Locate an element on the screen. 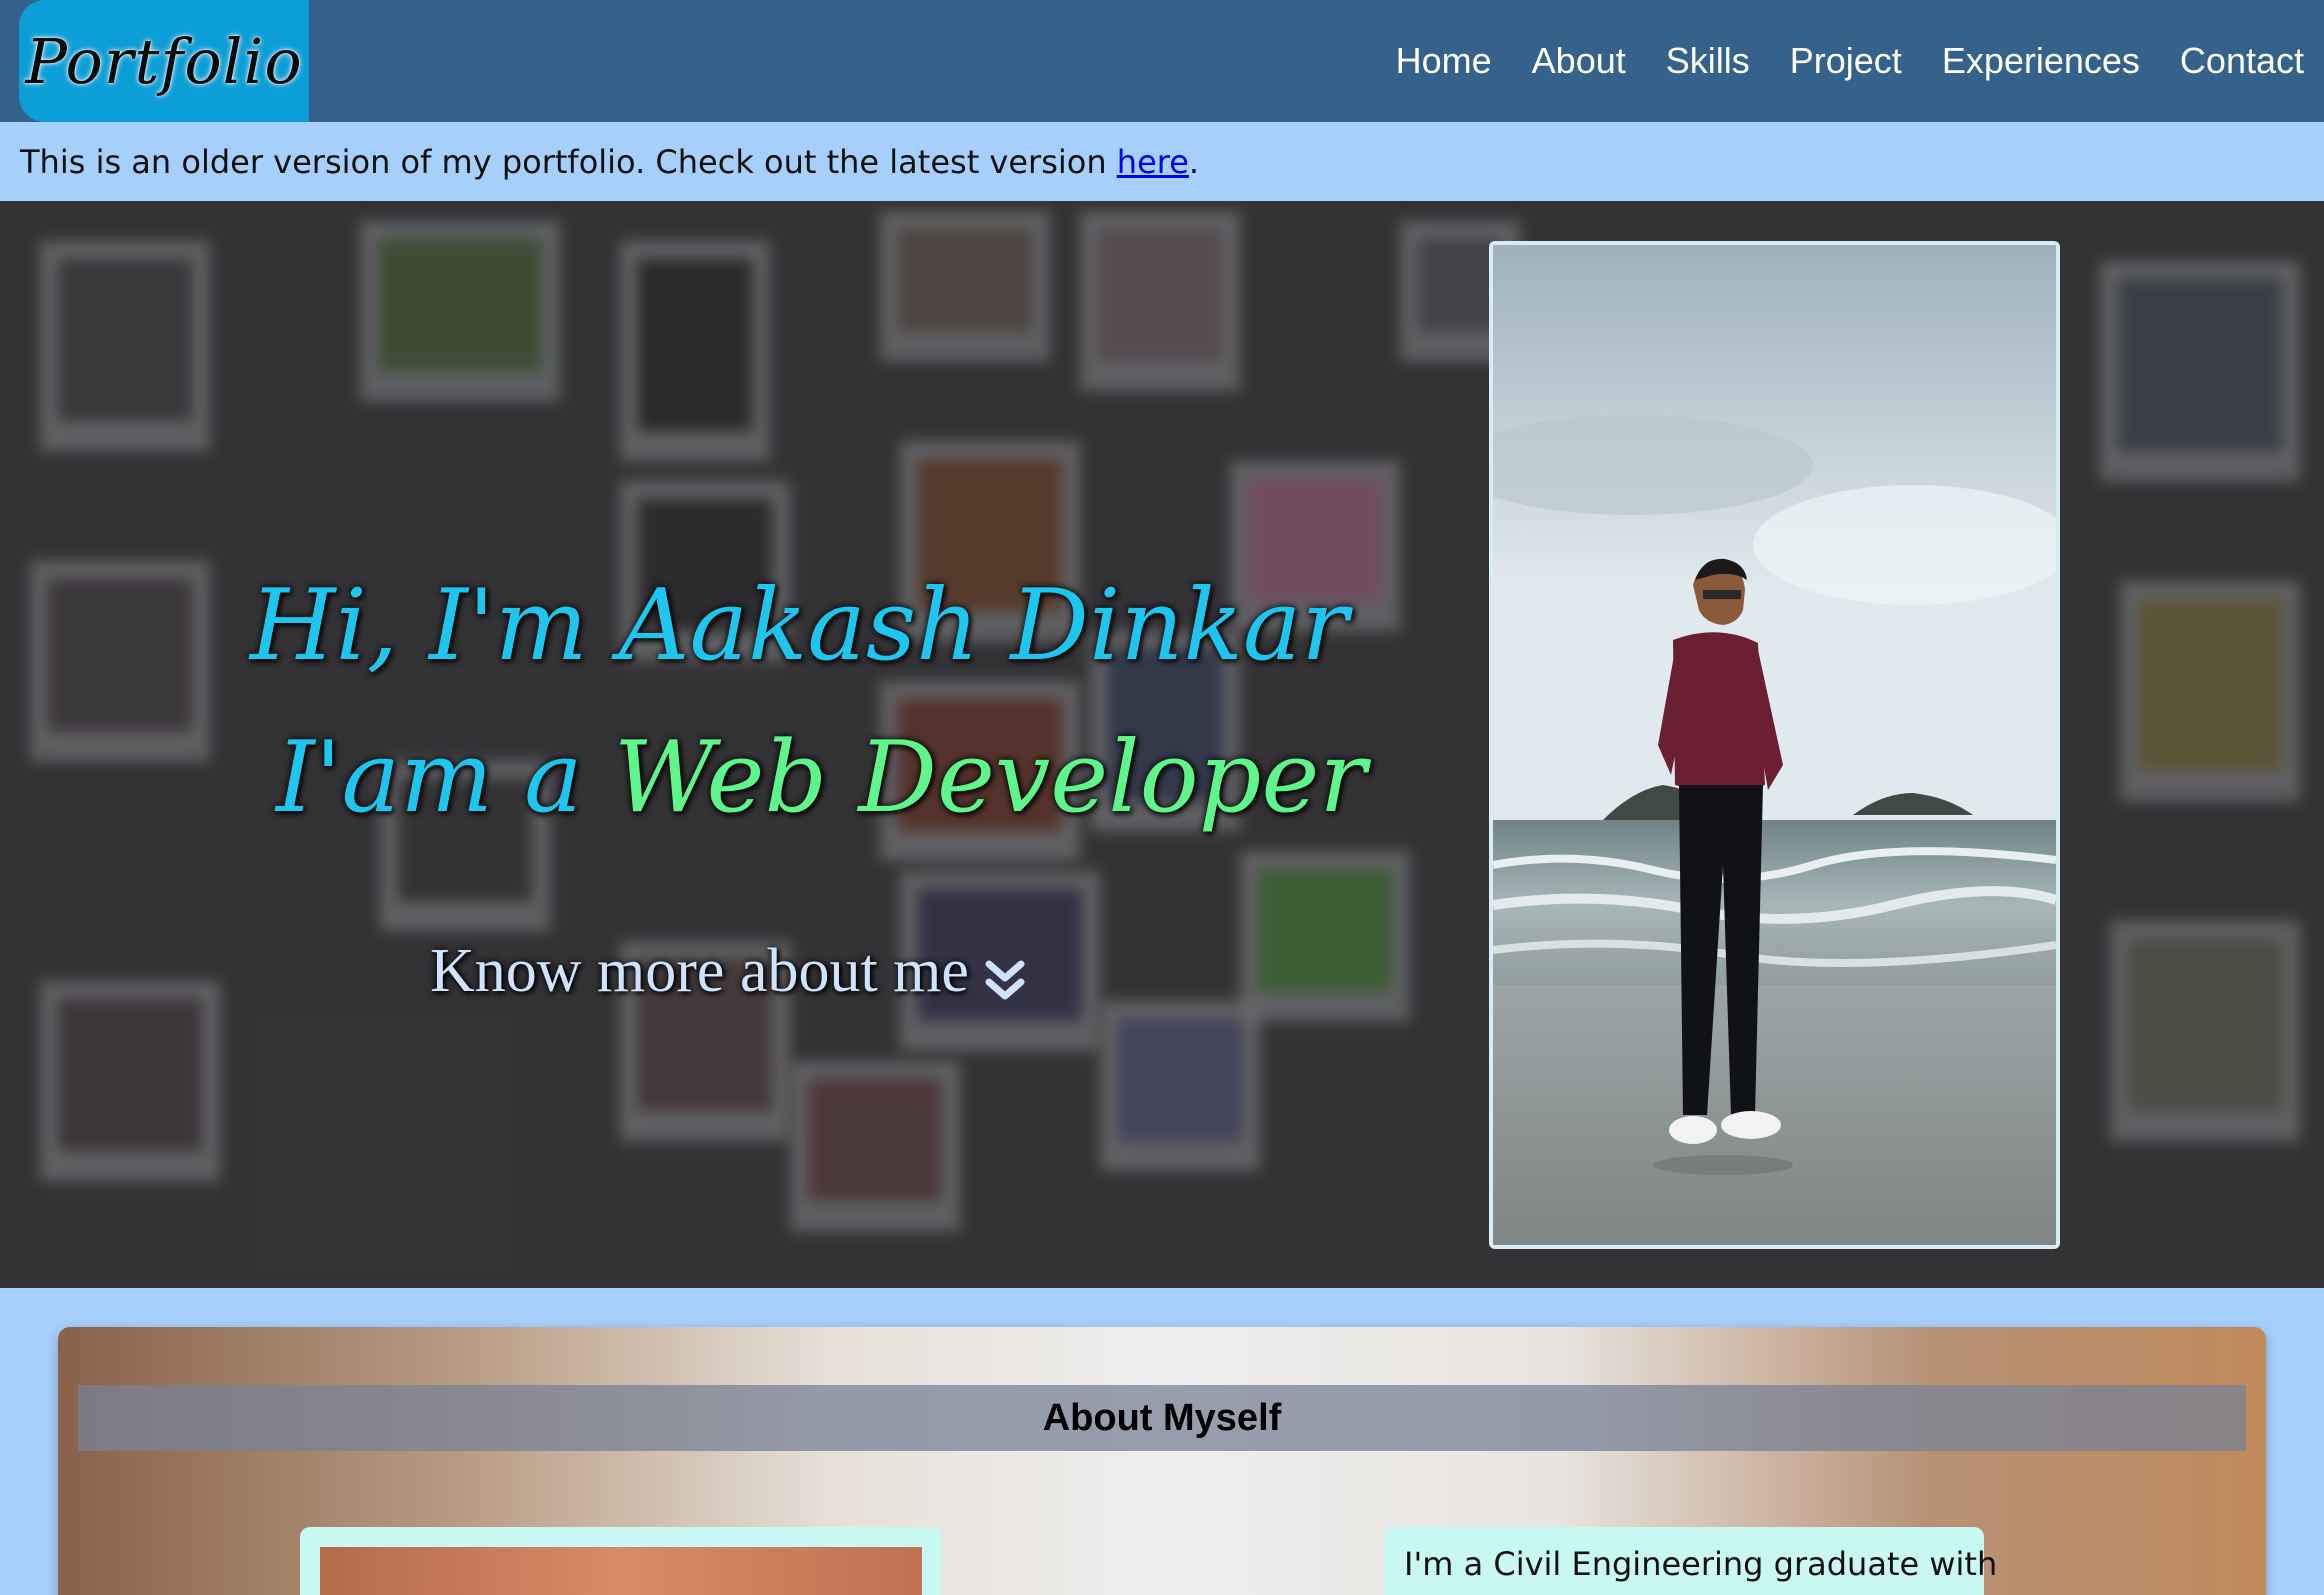  logo-text: Portfolio is located at coordinates (164, 61).